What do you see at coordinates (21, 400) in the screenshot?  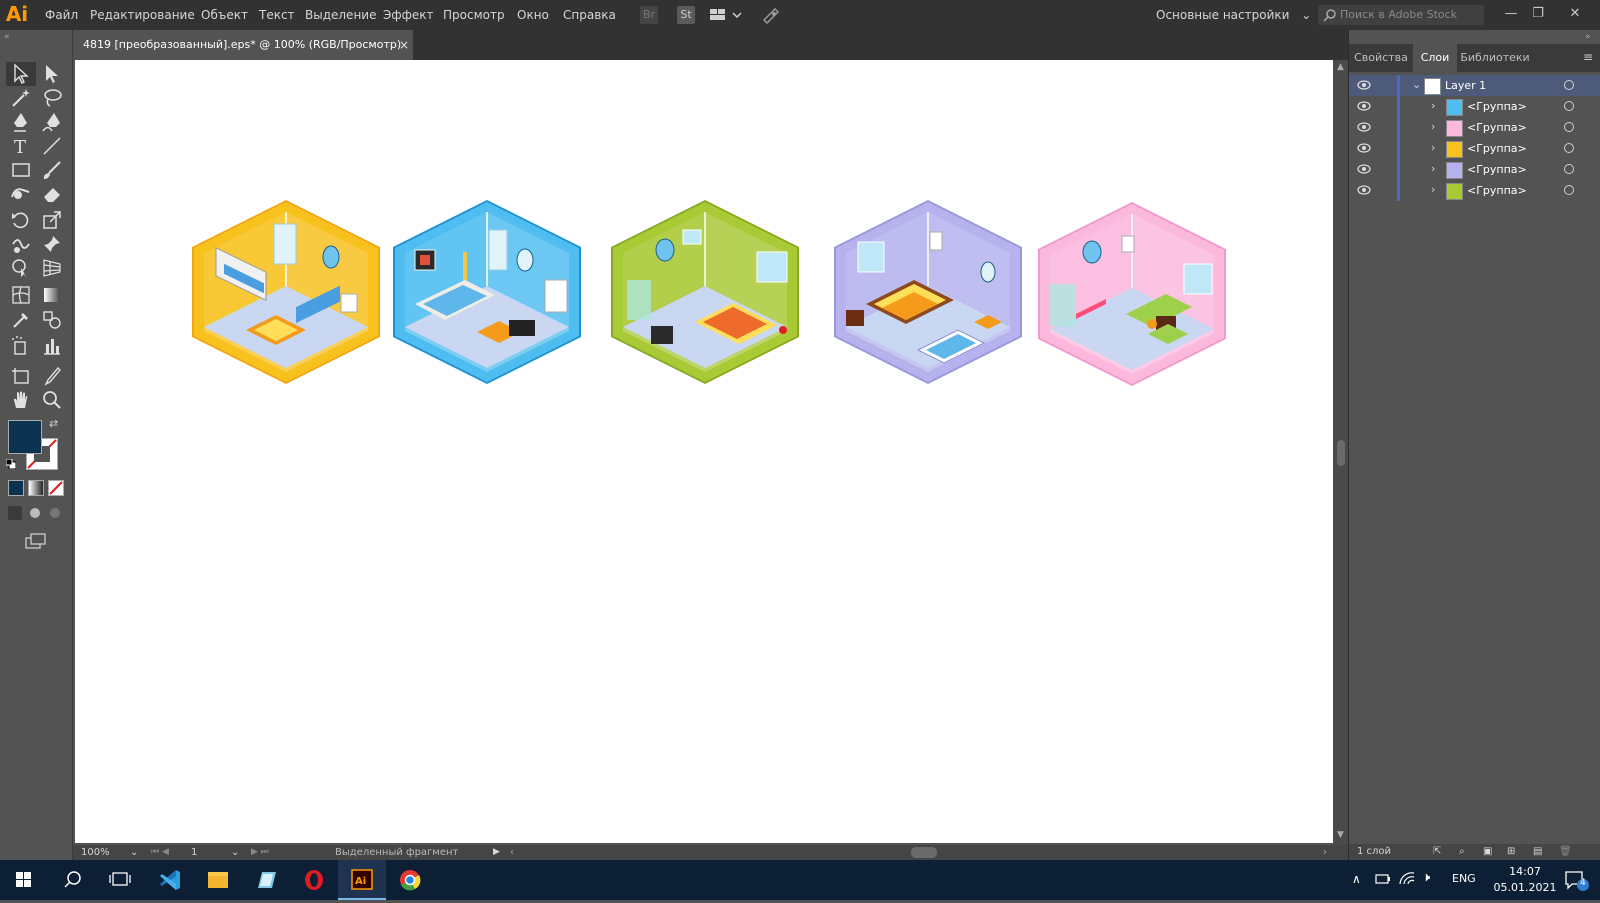 I see `hand-tool` at bounding box center [21, 400].